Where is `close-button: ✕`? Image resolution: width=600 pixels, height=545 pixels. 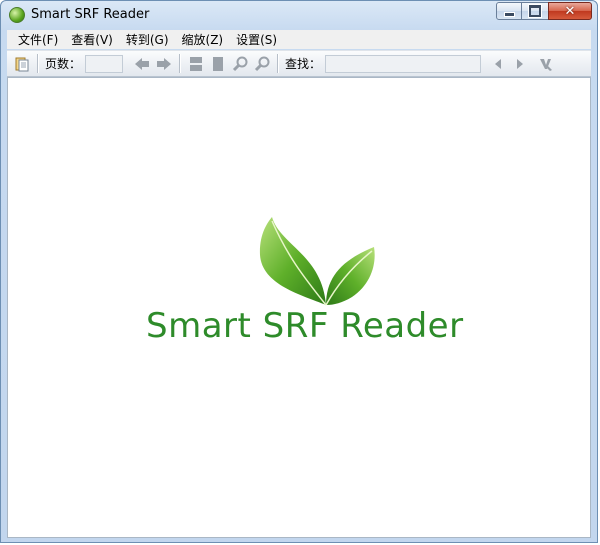 close-button: ✕ is located at coordinates (570, 11).